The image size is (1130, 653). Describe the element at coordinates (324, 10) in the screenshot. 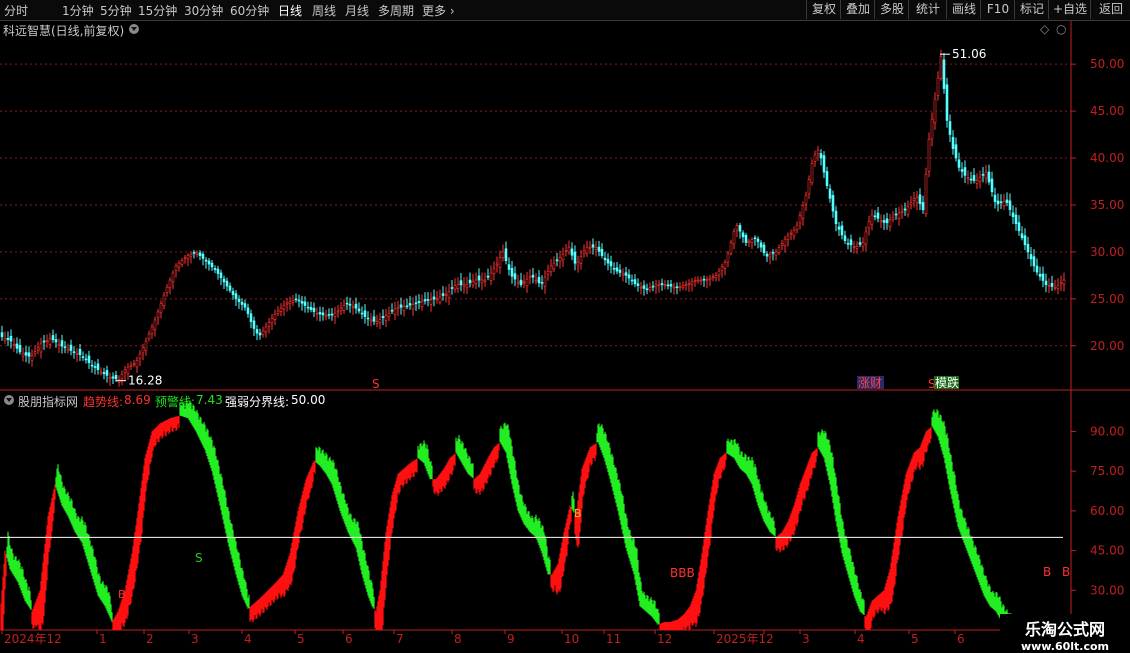

I see `period-tab-weekly: 周线` at that location.